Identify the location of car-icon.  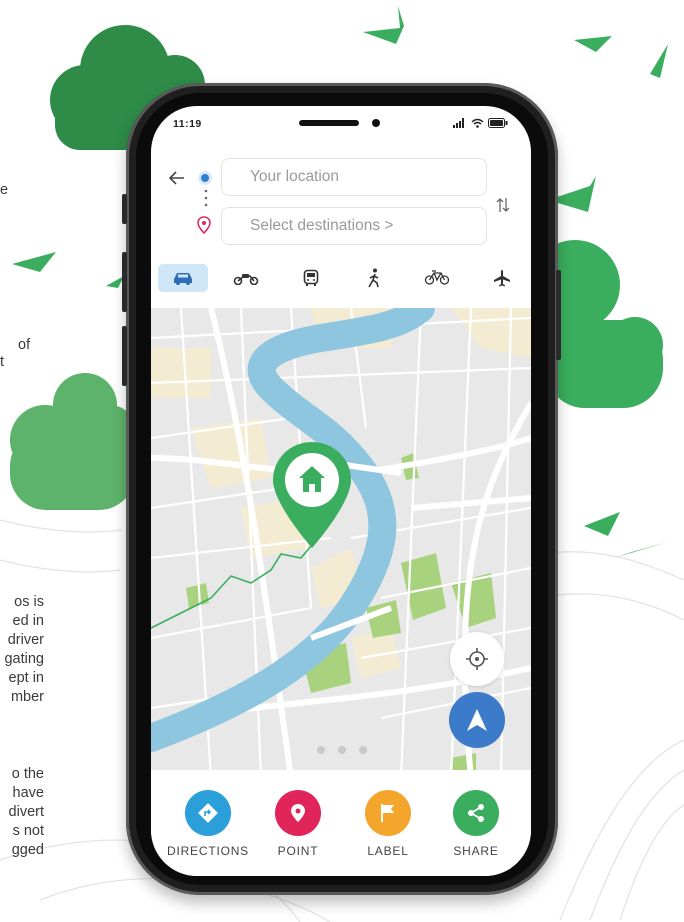
(183, 279).